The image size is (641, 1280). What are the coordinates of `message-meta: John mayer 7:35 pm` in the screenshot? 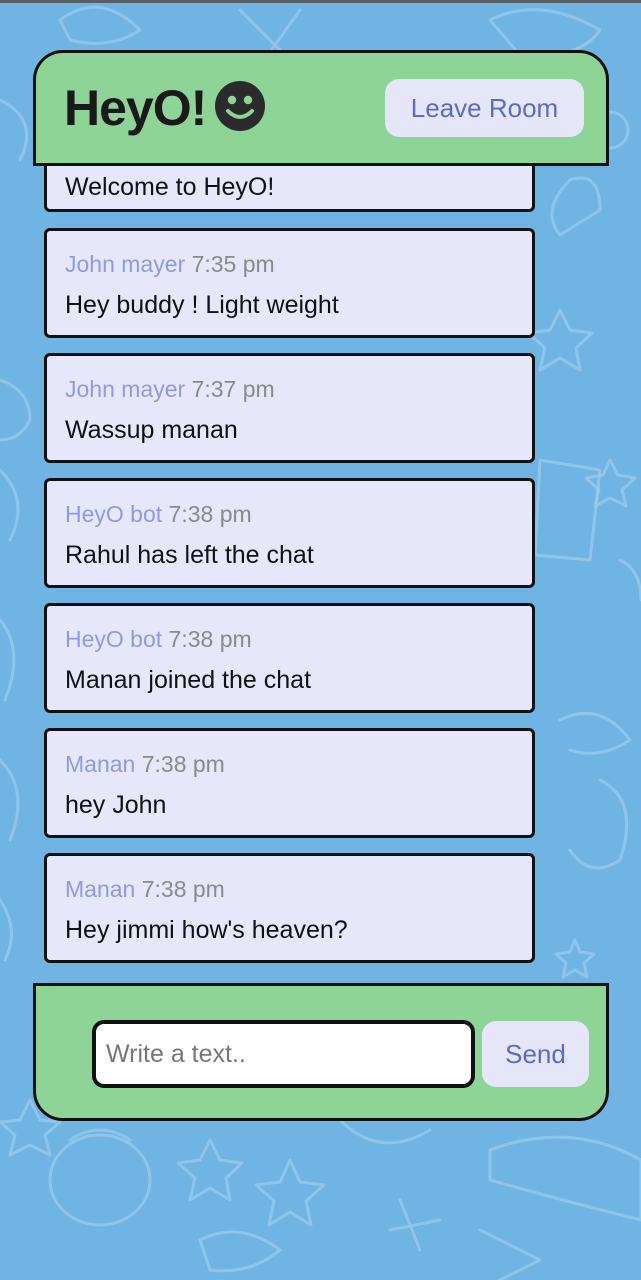 It's located at (170, 264).